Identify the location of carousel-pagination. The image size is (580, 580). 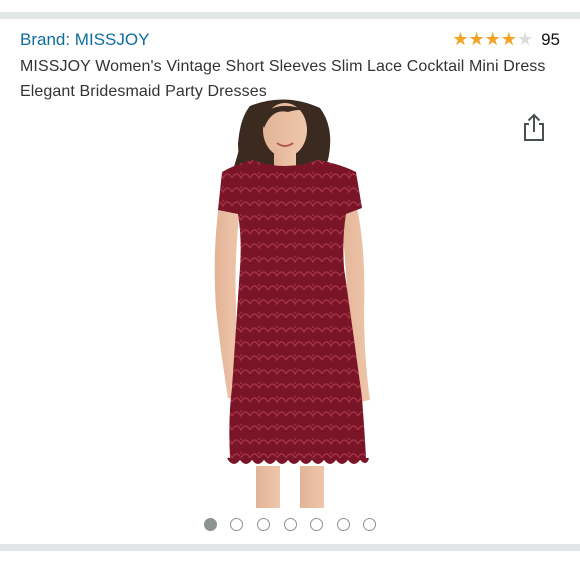
(290, 524).